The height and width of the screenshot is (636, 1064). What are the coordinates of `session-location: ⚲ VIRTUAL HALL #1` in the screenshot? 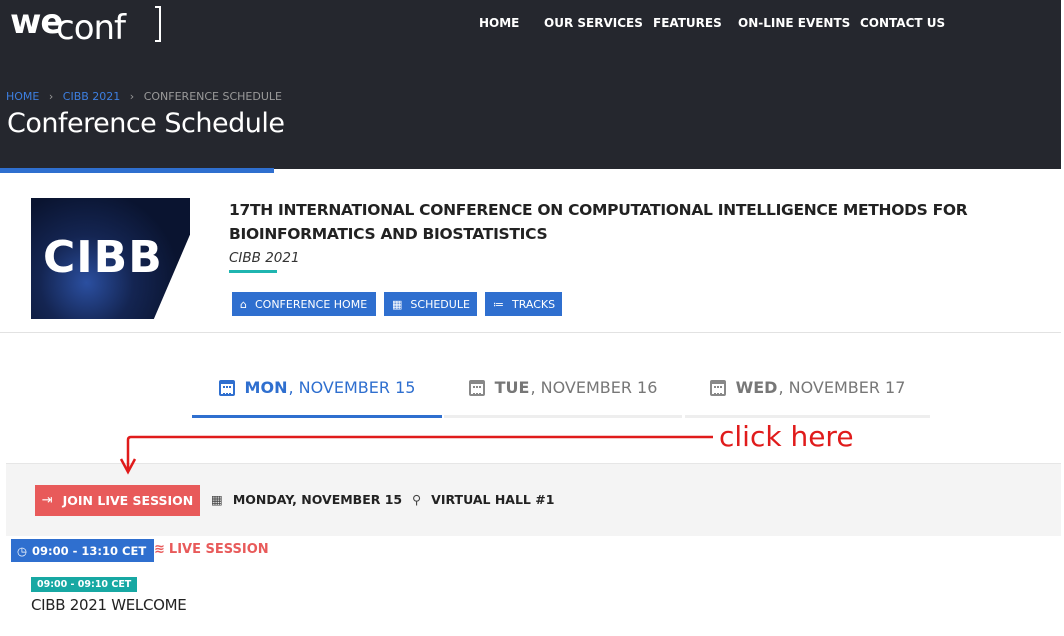 It's located at (483, 499).